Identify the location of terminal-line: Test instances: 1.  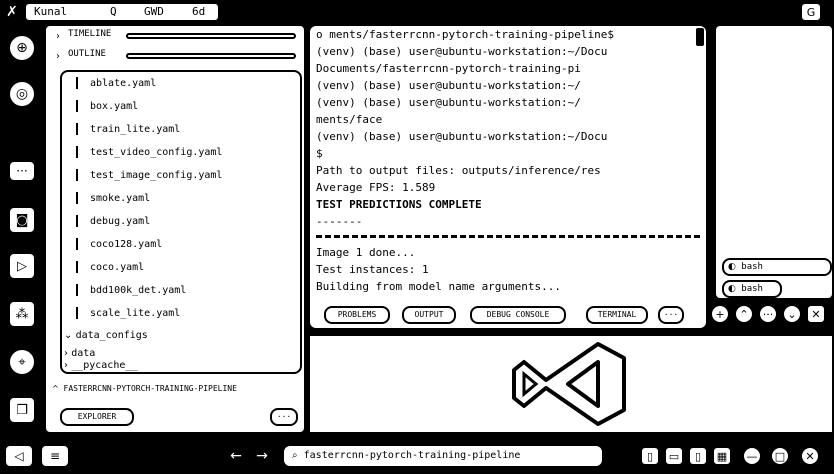
(372, 269).